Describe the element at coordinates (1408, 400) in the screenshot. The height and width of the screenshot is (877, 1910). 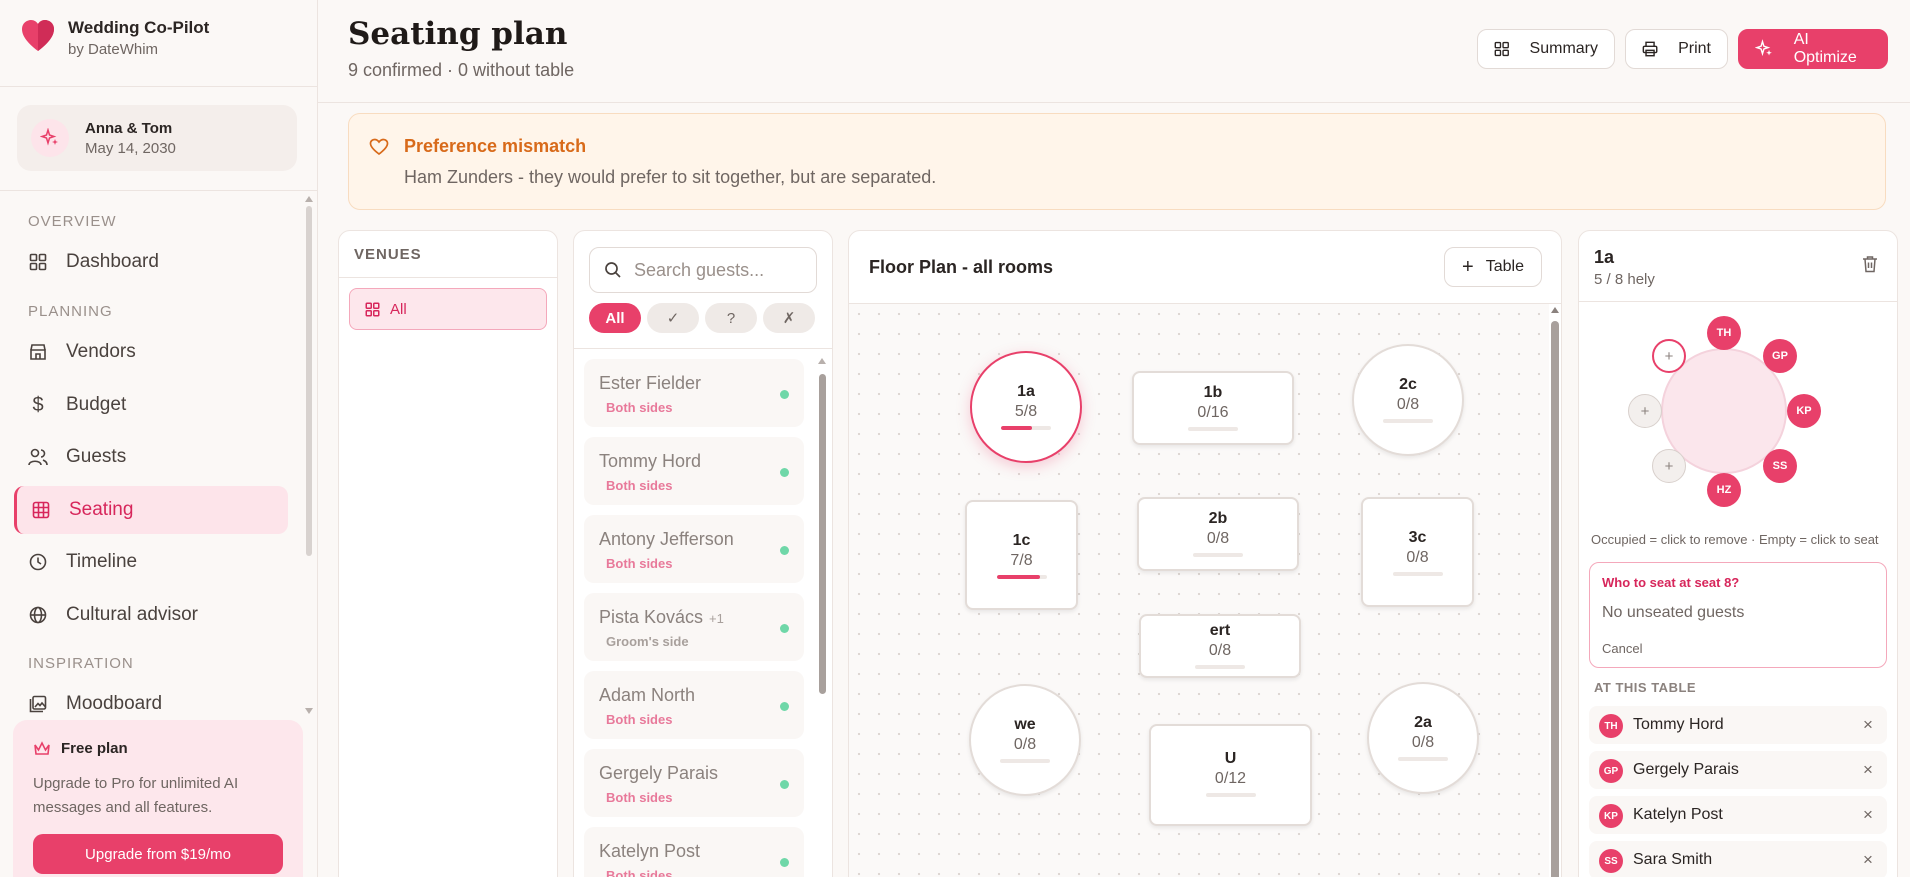
I see `table-2c: 2c 0/8` at that location.